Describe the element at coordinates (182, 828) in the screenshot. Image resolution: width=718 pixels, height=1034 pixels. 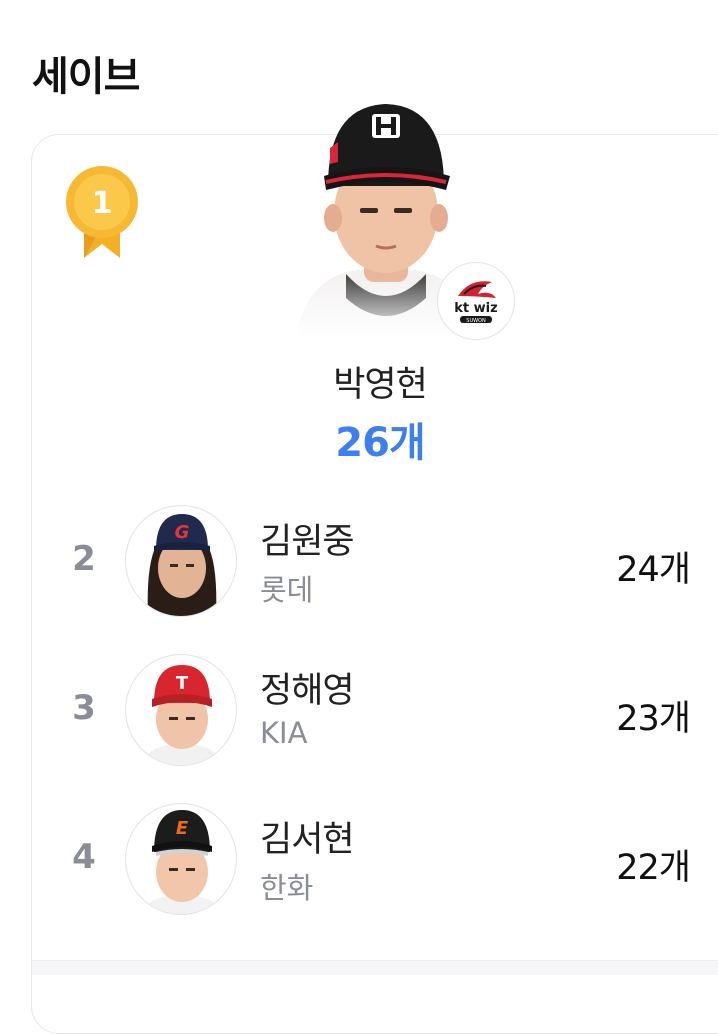
I see `svg-text: E` at that location.